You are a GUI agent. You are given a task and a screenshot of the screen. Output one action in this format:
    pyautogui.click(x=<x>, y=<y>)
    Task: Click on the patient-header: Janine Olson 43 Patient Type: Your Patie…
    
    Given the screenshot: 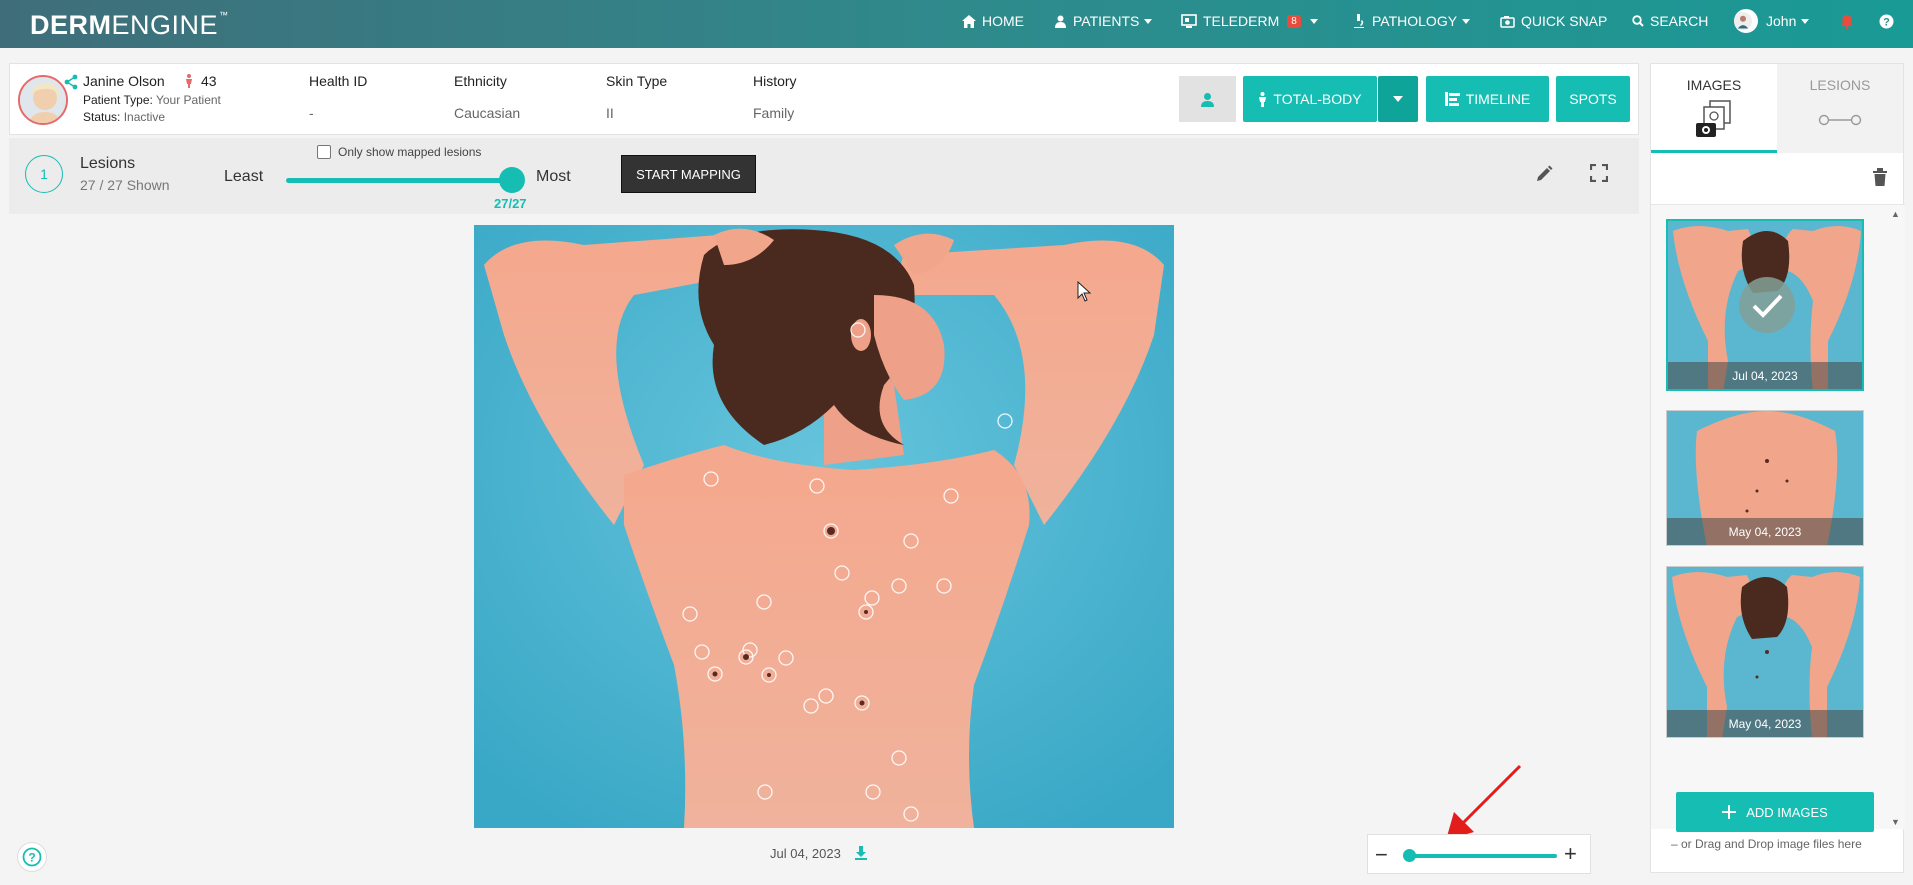 What is the action you would take?
    pyautogui.click(x=824, y=99)
    